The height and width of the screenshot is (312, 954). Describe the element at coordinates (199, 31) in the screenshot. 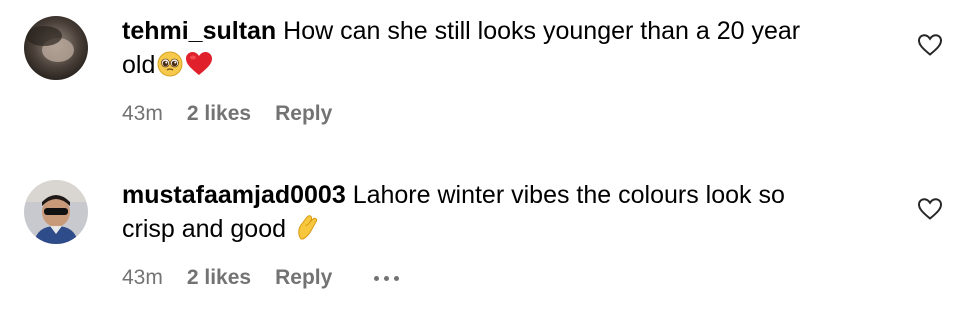

I see `comment-username: tehmi_sultan` at that location.